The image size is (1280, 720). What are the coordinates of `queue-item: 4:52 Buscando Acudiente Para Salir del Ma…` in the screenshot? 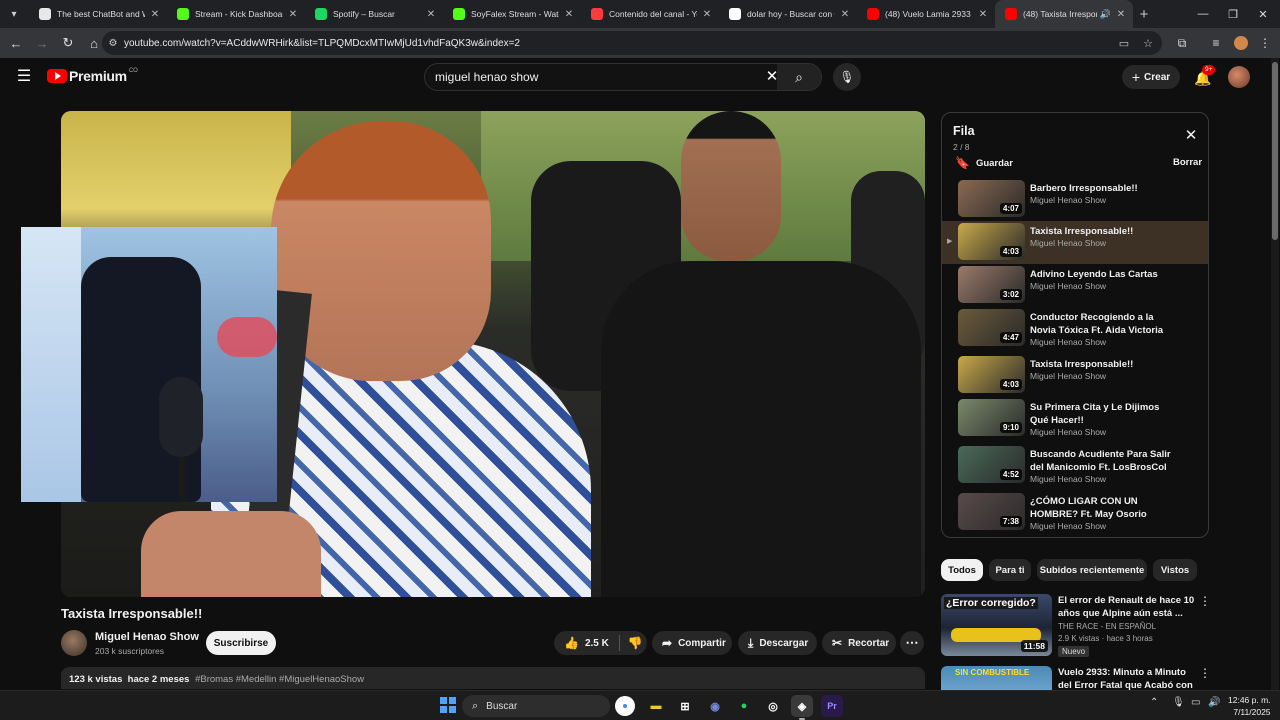 It's located at (1075, 467).